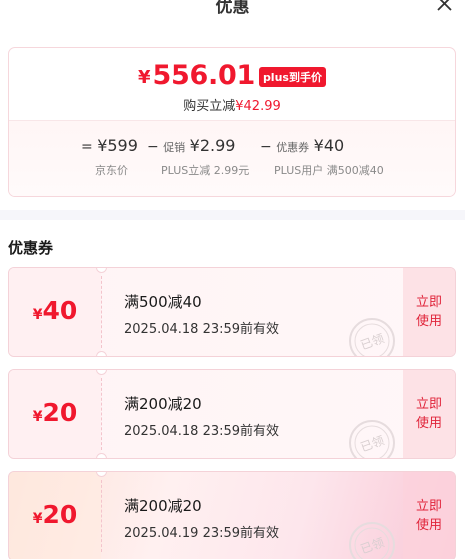  What do you see at coordinates (258, 106) in the screenshot?
I see `discount-amount: ¥42.99` at bounding box center [258, 106].